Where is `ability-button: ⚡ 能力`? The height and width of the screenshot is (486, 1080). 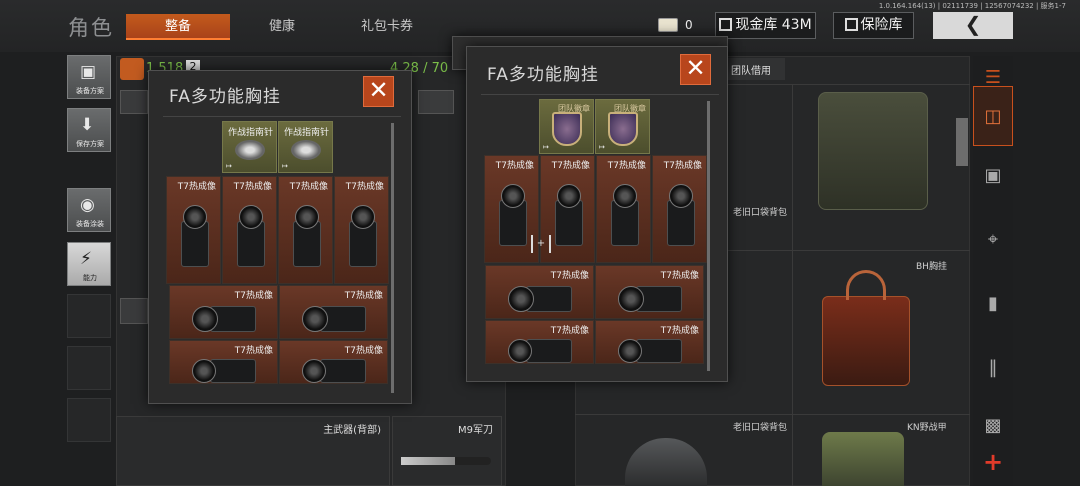
ability-button: ⚡ 能力 is located at coordinates (89, 264).